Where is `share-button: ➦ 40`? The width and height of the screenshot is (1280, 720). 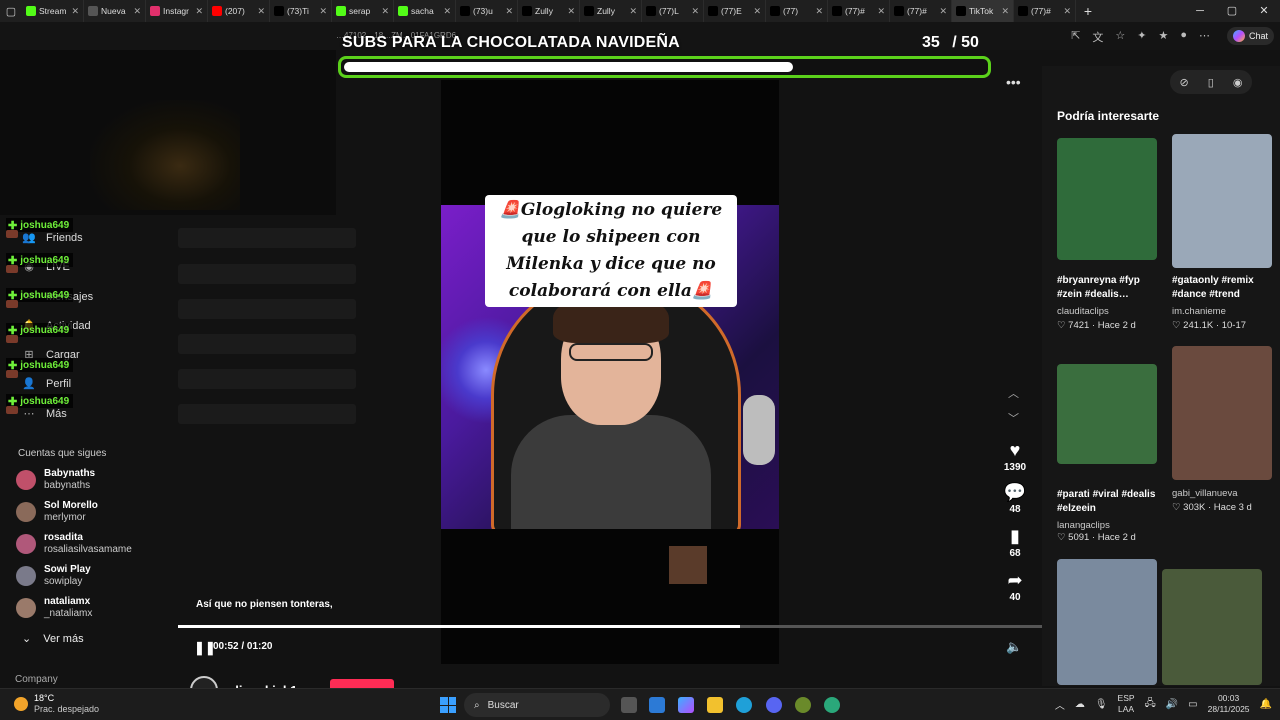
share-button: ➦ 40 is located at coordinates (1015, 586).